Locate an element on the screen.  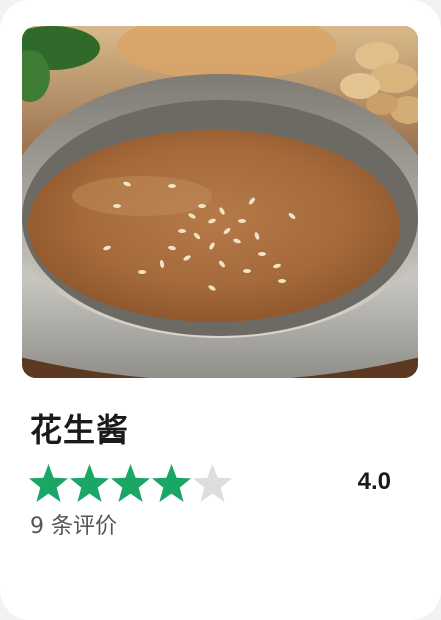
review-count: 9 条评价 is located at coordinates (73, 527).